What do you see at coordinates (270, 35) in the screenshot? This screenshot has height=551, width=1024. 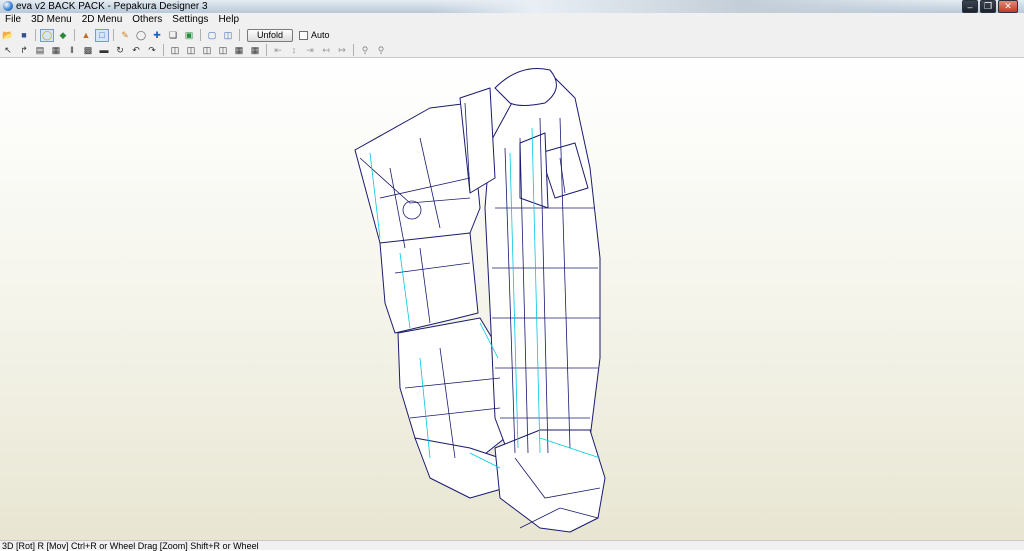 I see `unfold-button: Unfold` at bounding box center [270, 35].